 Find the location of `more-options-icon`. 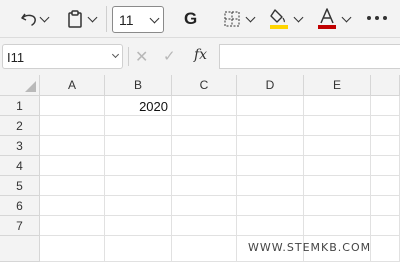

more-options-icon is located at coordinates (377, 18).